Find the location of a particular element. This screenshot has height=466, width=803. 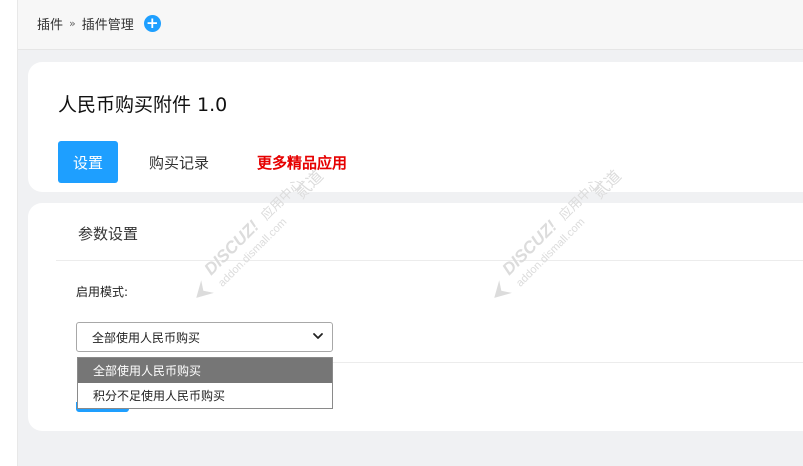

page-title: 人民币购买附件 1.0 is located at coordinates (143, 105).